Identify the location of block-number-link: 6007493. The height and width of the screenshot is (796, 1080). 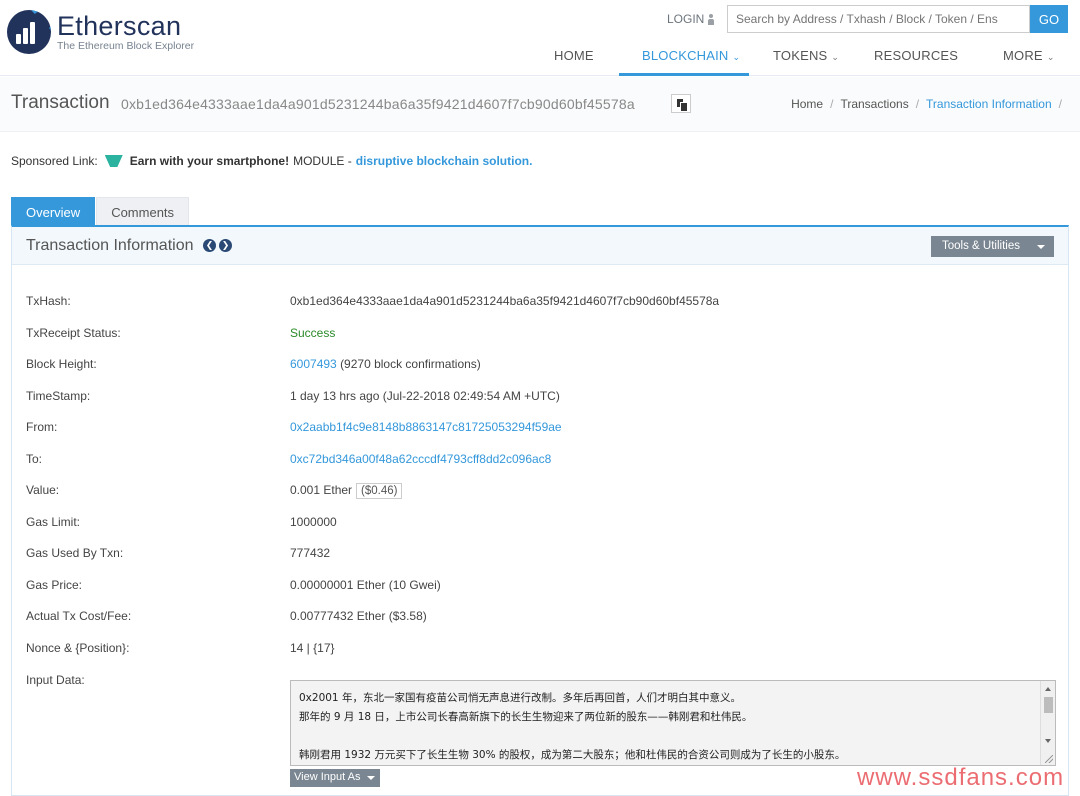
(313, 364).